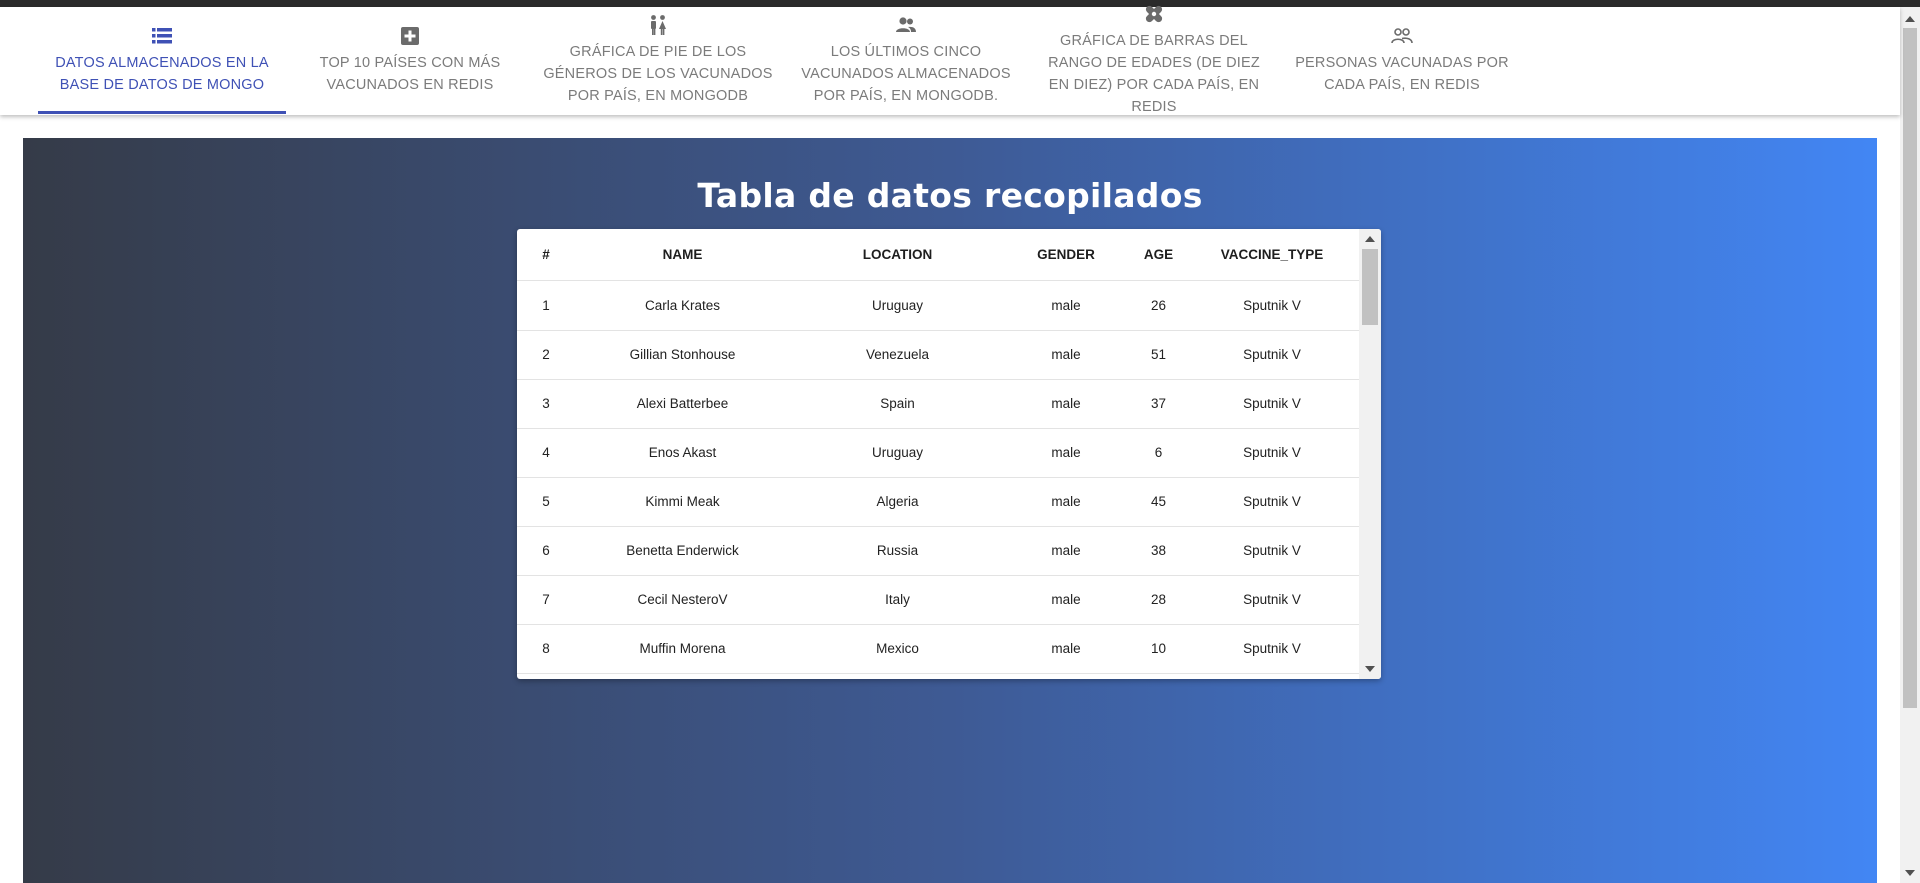 Image resolution: width=1920 pixels, height=883 pixels. I want to click on cell-number: 1, so click(546, 305).